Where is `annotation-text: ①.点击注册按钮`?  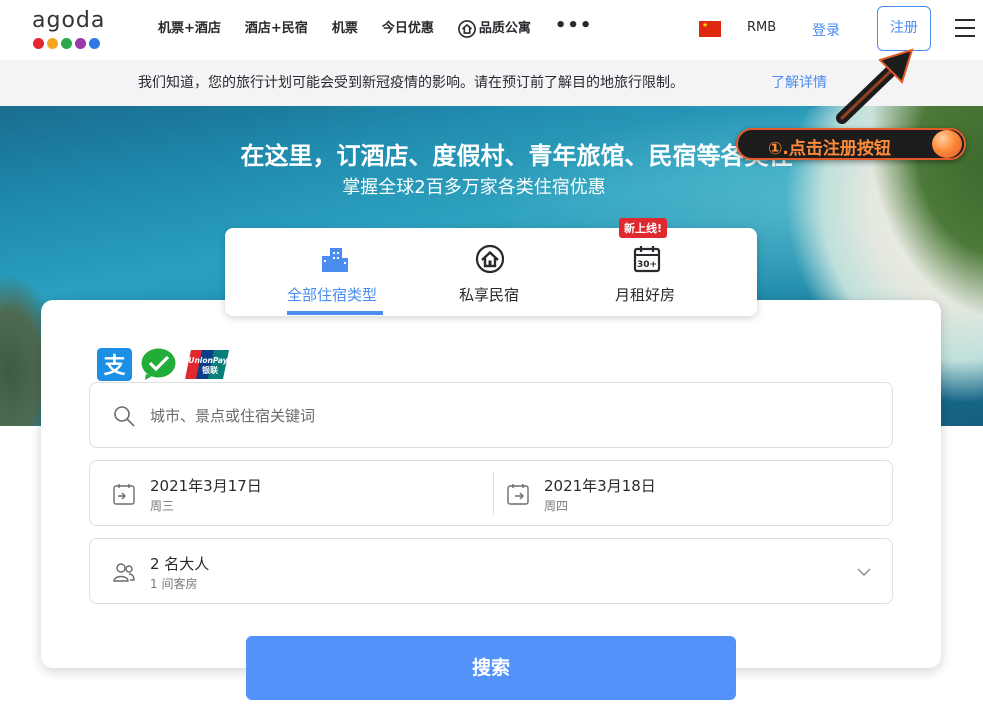
annotation-text: ①.点击注册按钮 is located at coordinates (829, 149).